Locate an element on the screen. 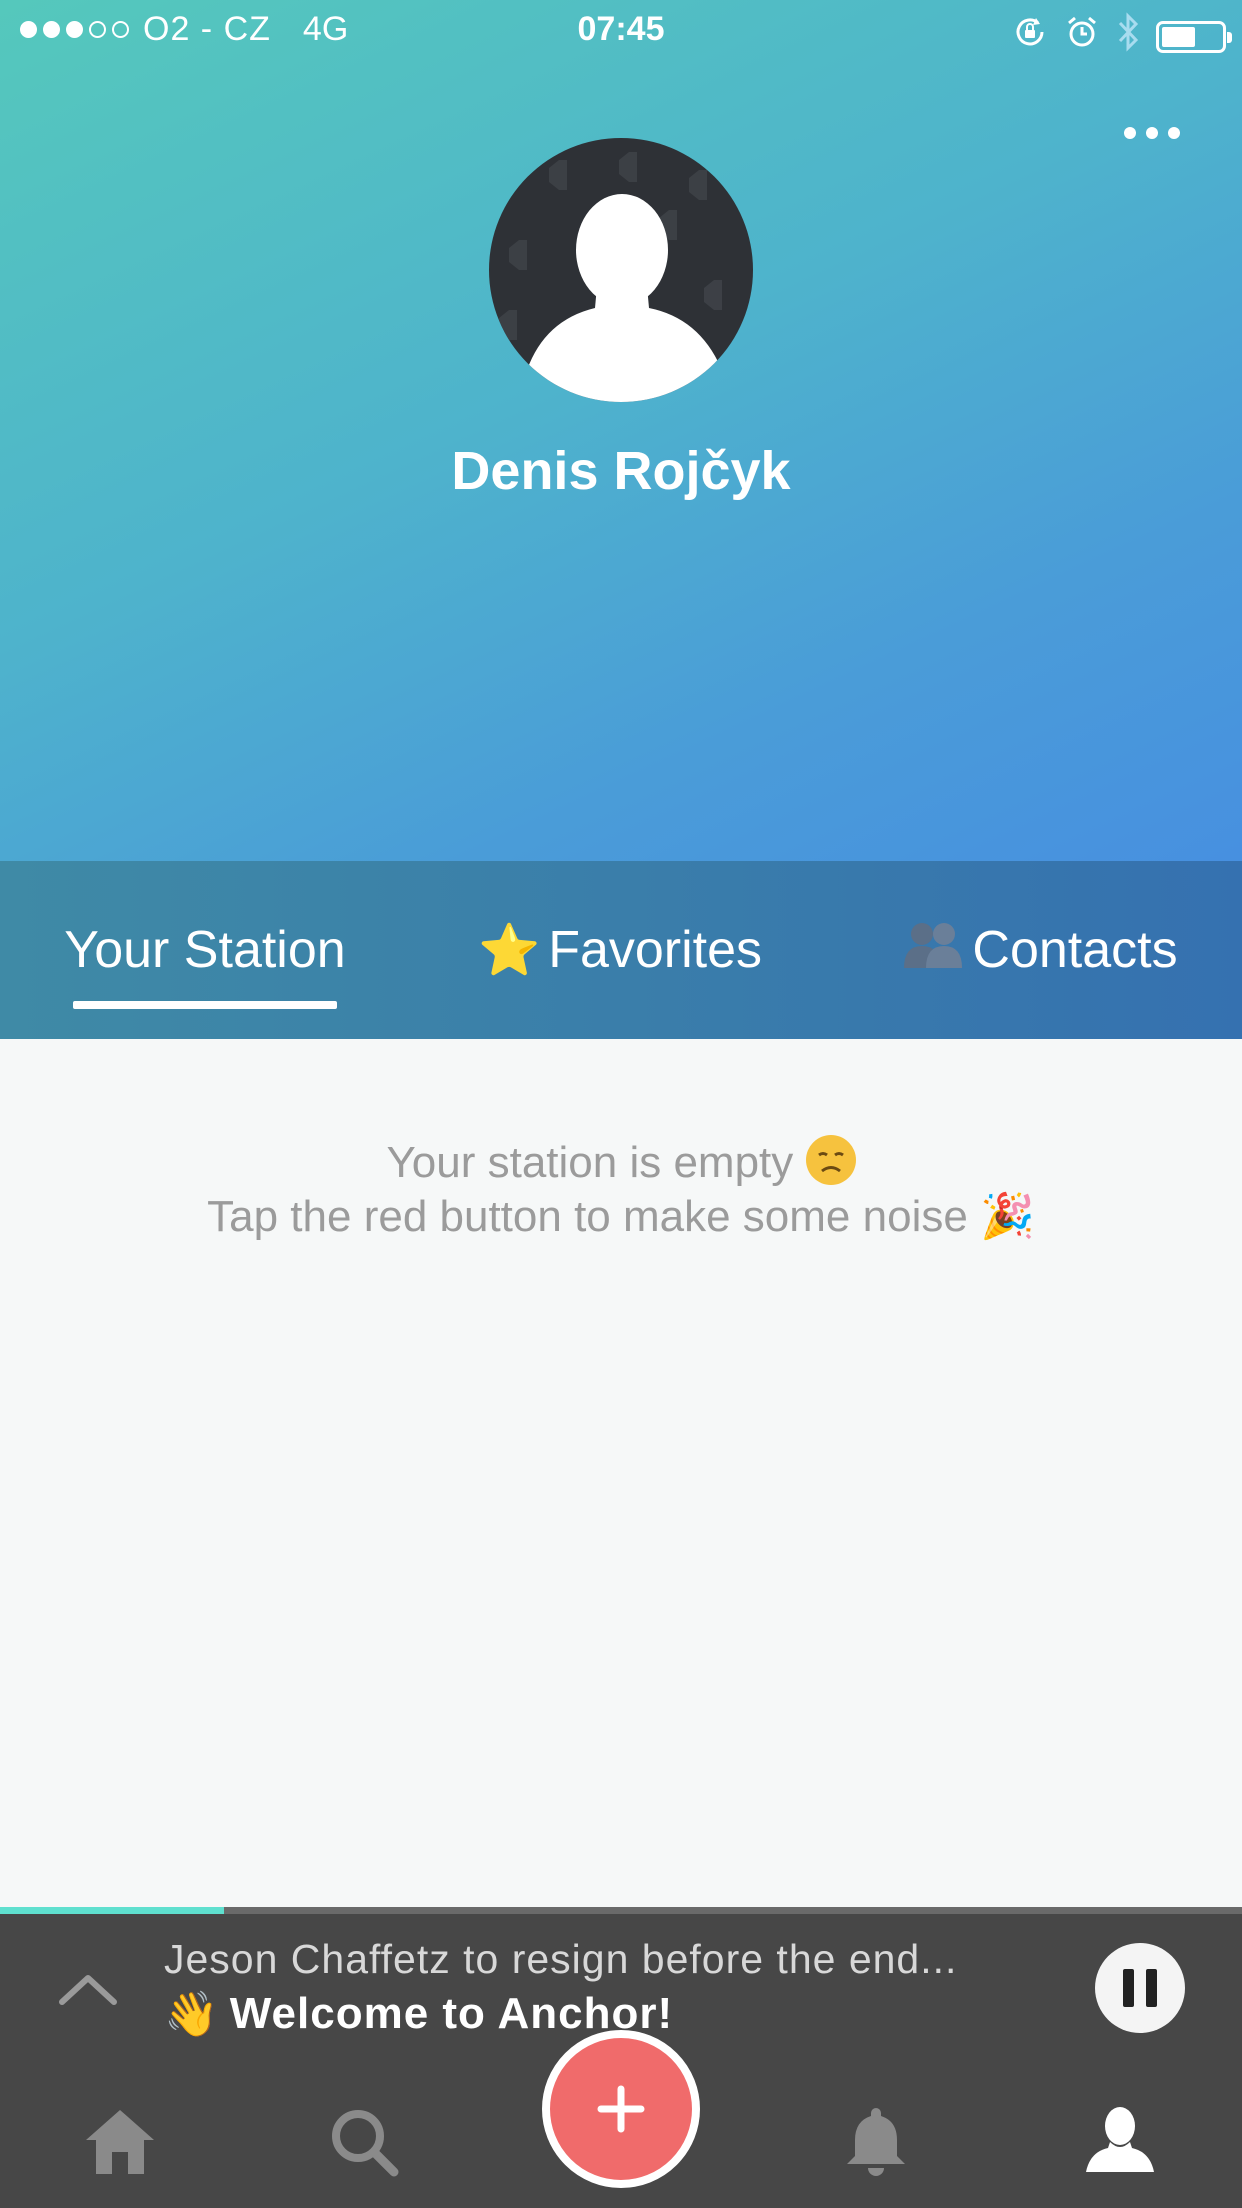 Image resolution: width=1242 pixels, height=2208 pixels. star-icon: ⭐ is located at coordinates (509, 949).